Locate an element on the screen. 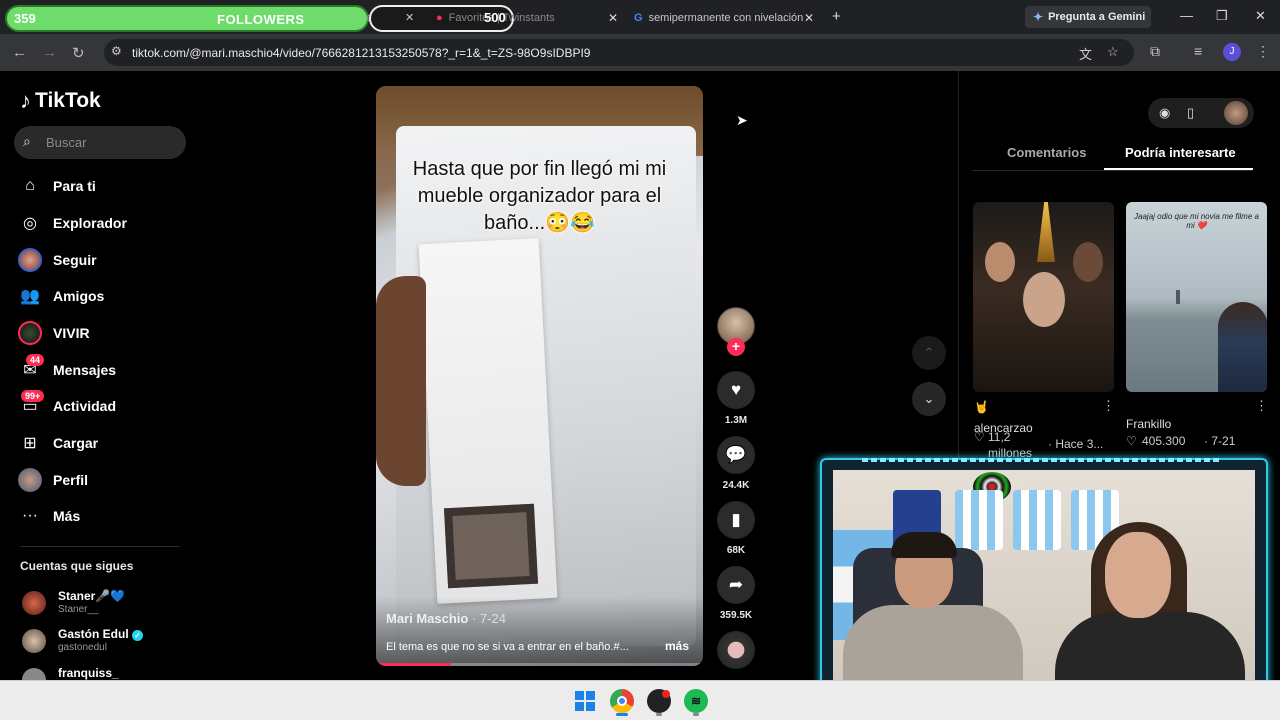 The height and width of the screenshot is (720, 1280). forward-icon: → is located at coordinates (49, 52).